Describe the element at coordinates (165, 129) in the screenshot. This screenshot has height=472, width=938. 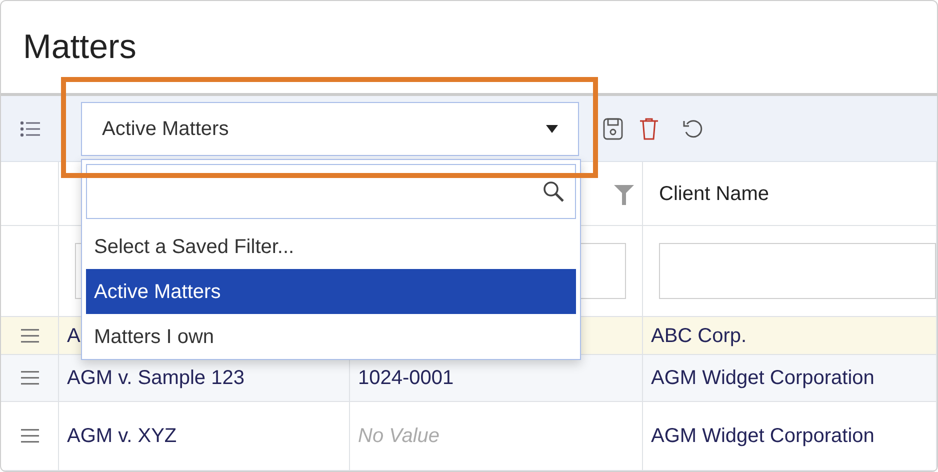
I see `select-value: Active Matters` at that location.